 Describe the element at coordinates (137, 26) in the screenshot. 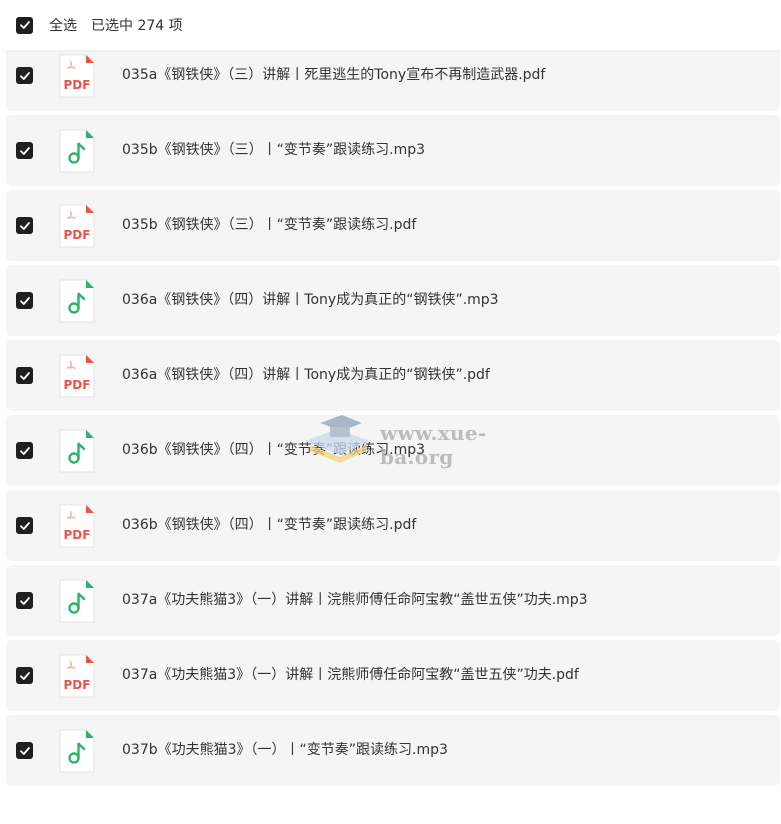

I see `selected-count-label: 已选中 274 项` at that location.